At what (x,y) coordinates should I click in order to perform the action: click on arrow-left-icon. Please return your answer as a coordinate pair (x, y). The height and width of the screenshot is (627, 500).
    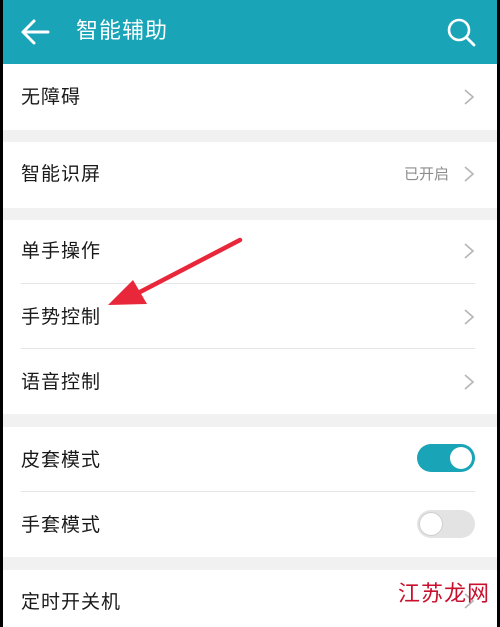
    Looking at the image, I should click on (35, 32).